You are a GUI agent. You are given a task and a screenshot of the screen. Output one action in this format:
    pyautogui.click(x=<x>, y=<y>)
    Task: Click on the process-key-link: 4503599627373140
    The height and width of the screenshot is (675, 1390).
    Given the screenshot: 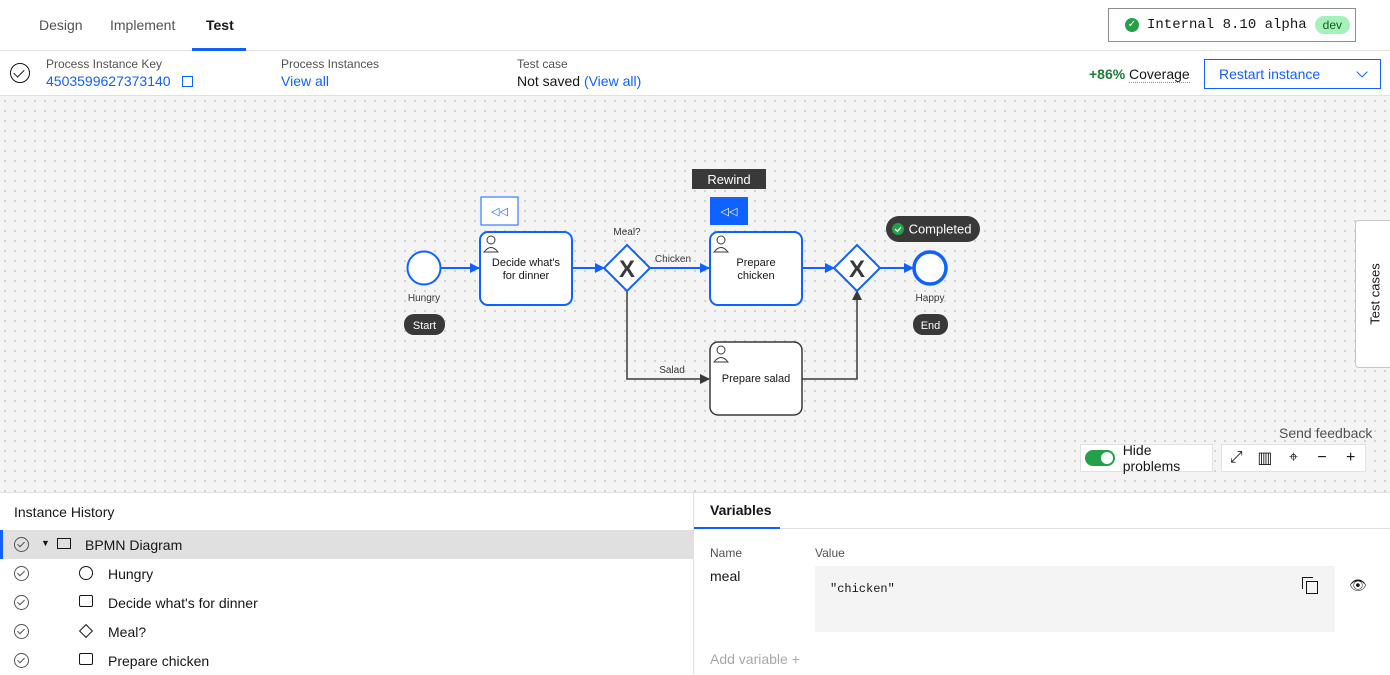 What is the action you would take?
    pyautogui.click(x=120, y=81)
    